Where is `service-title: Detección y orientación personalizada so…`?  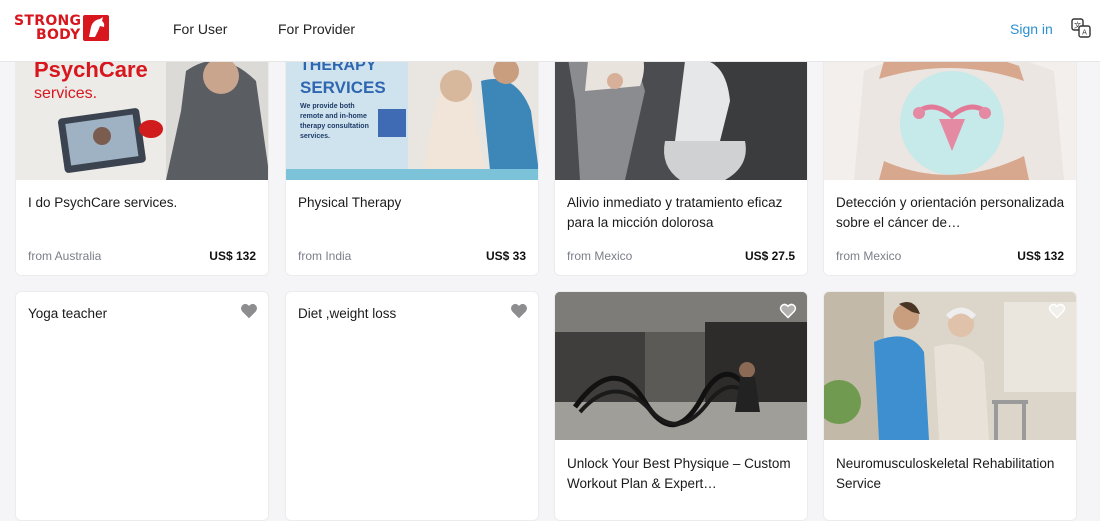 service-title: Detección y orientación personalizada so… is located at coordinates (951, 213).